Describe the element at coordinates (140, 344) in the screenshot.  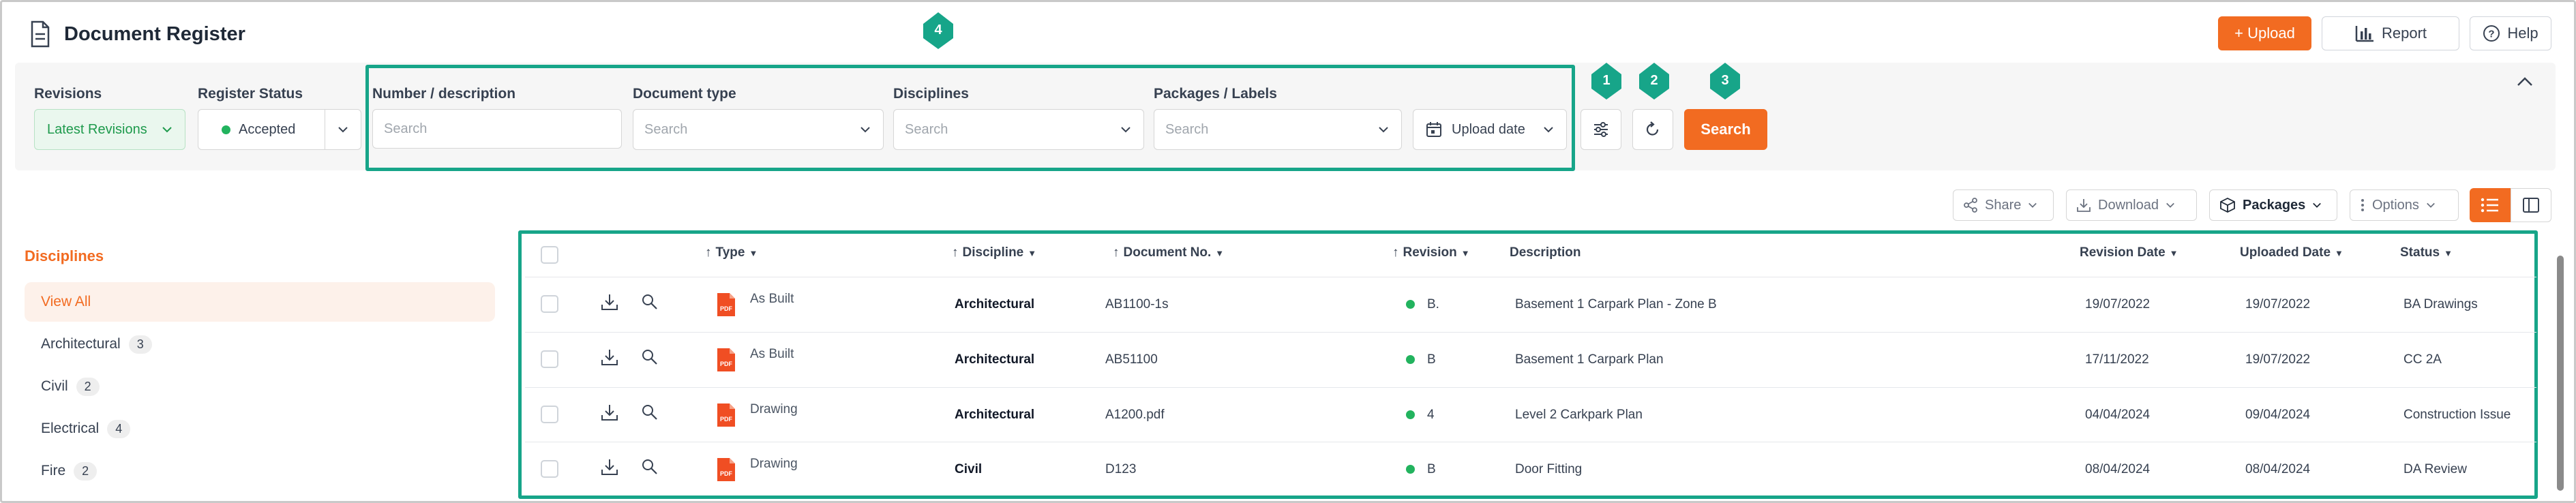
I see `count-badge: 3` at that location.